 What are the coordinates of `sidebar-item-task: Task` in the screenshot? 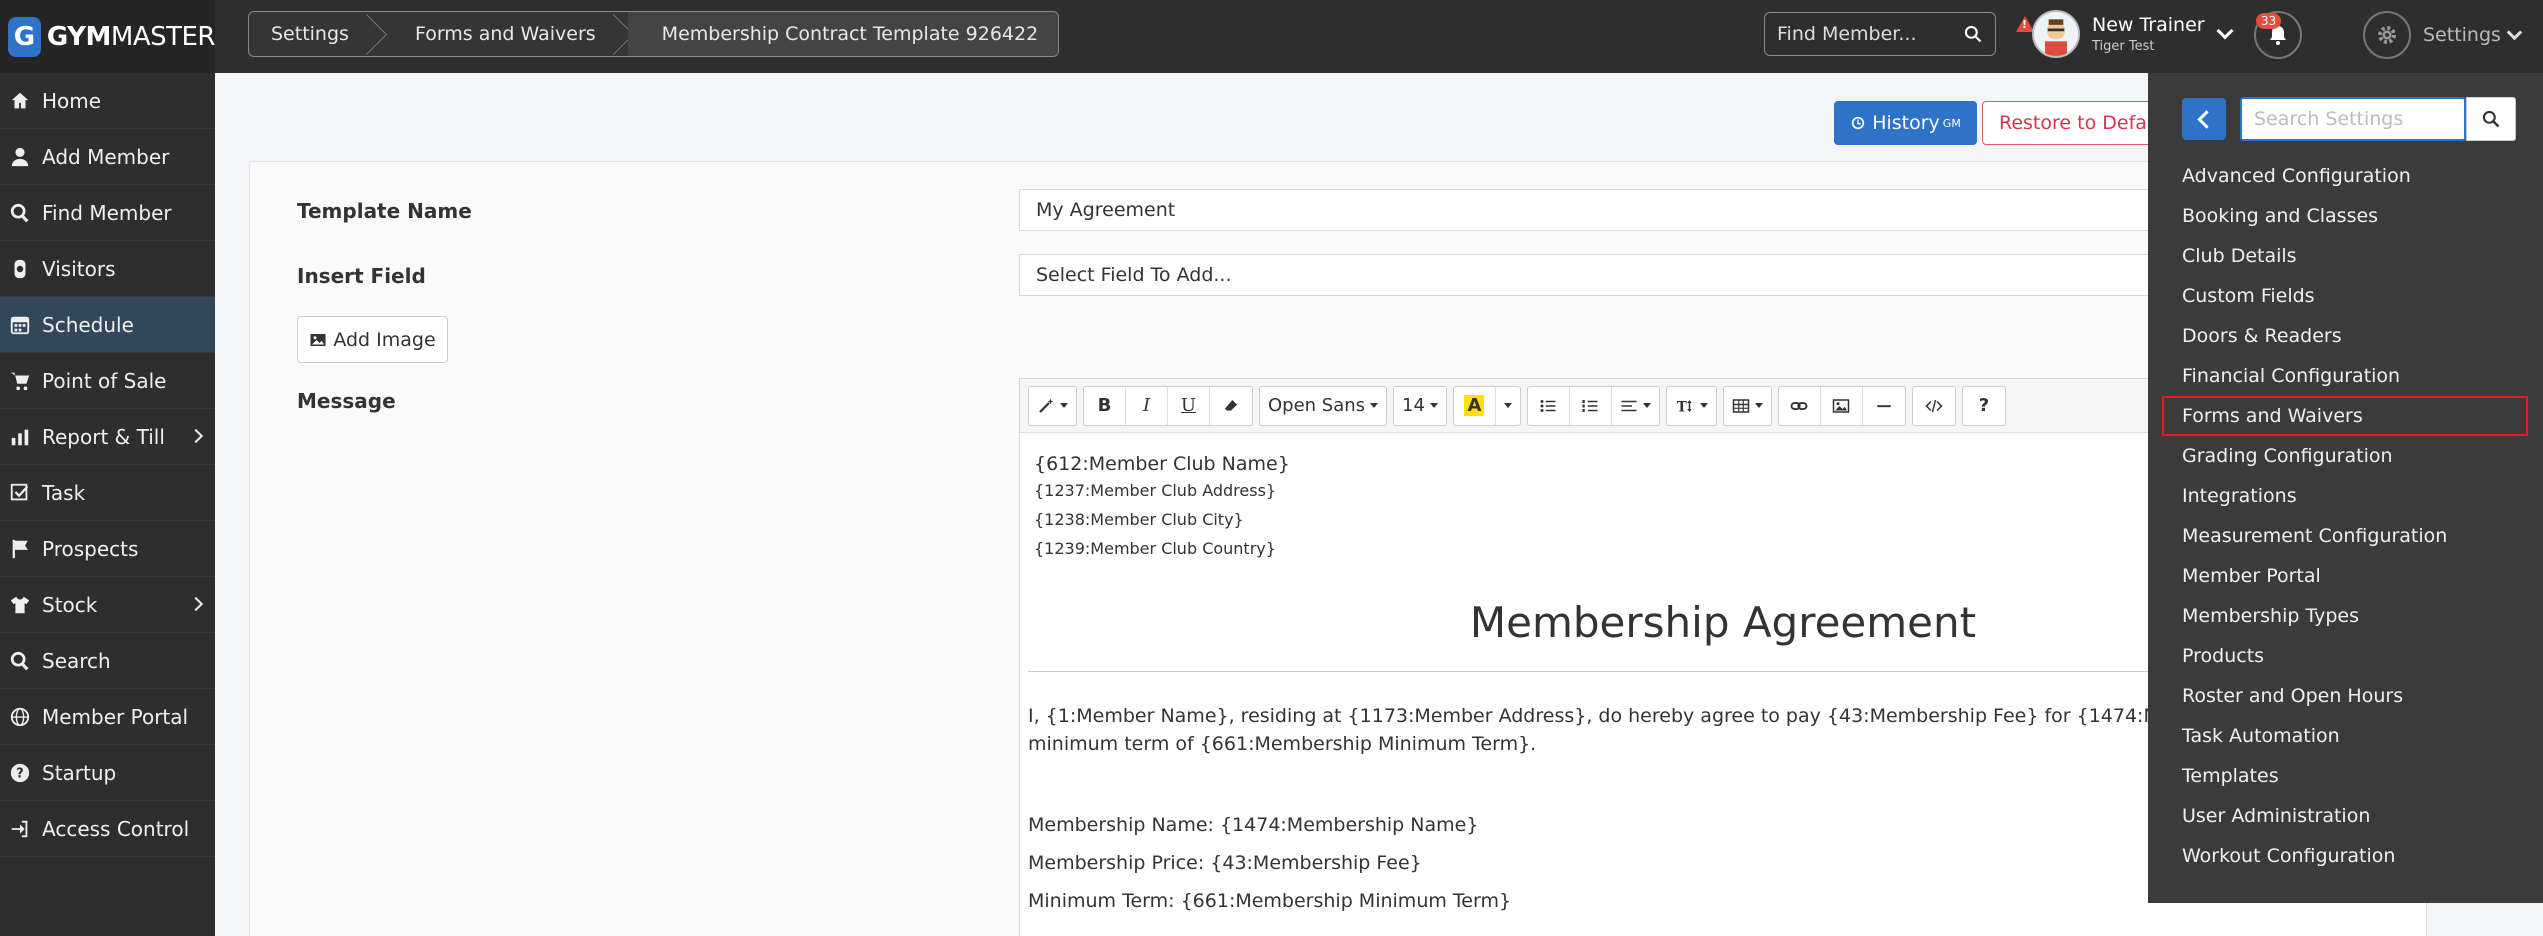 It's located at (107, 493).